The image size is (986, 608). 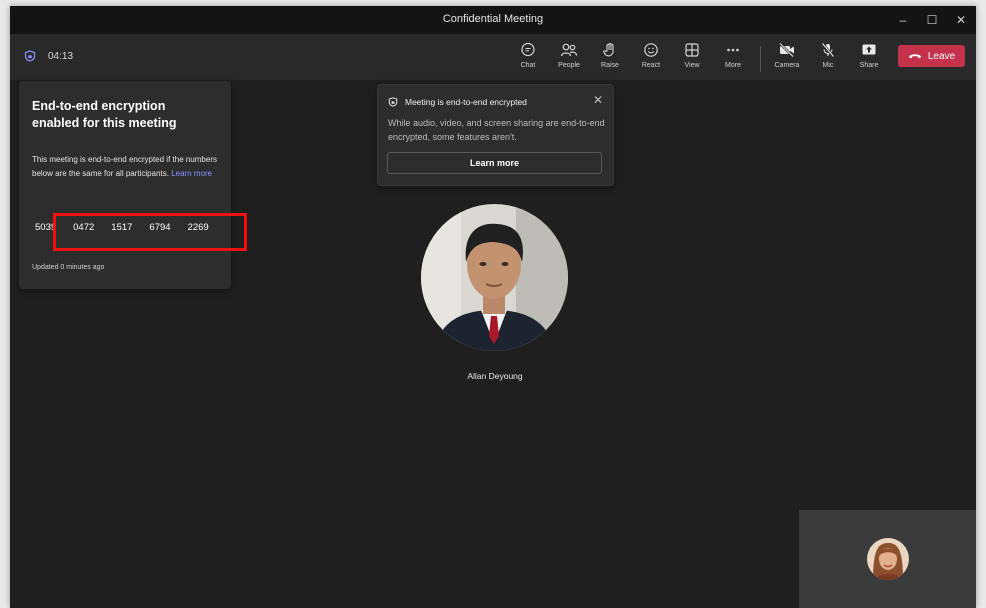 I want to click on window-title: Confidential Meeting, so click(x=493, y=19).